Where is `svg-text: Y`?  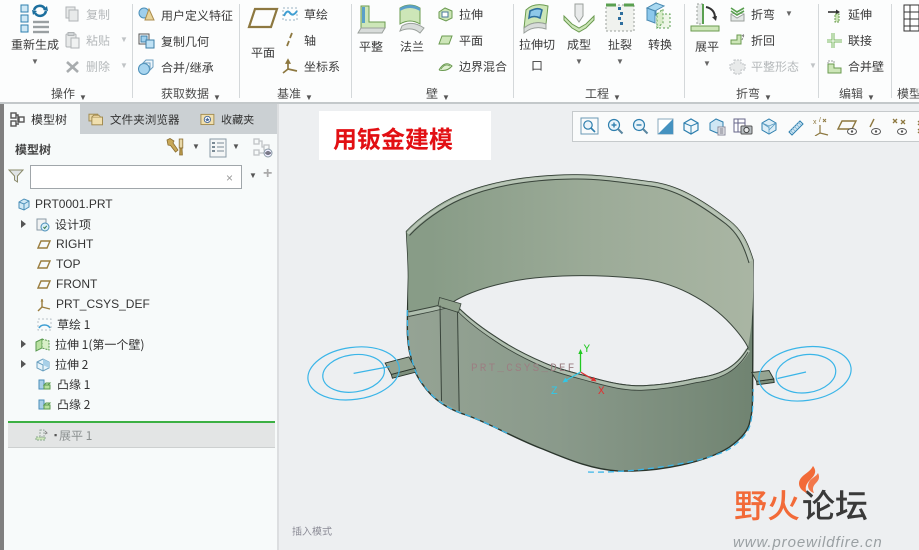
svg-text: Y is located at coordinates (587, 350).